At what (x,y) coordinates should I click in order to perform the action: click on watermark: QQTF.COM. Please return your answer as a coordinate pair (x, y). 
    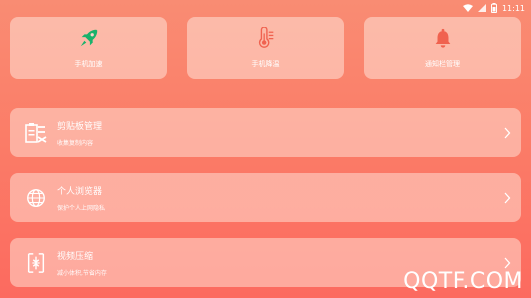
    Looking at the image, I should click on (463, 281).